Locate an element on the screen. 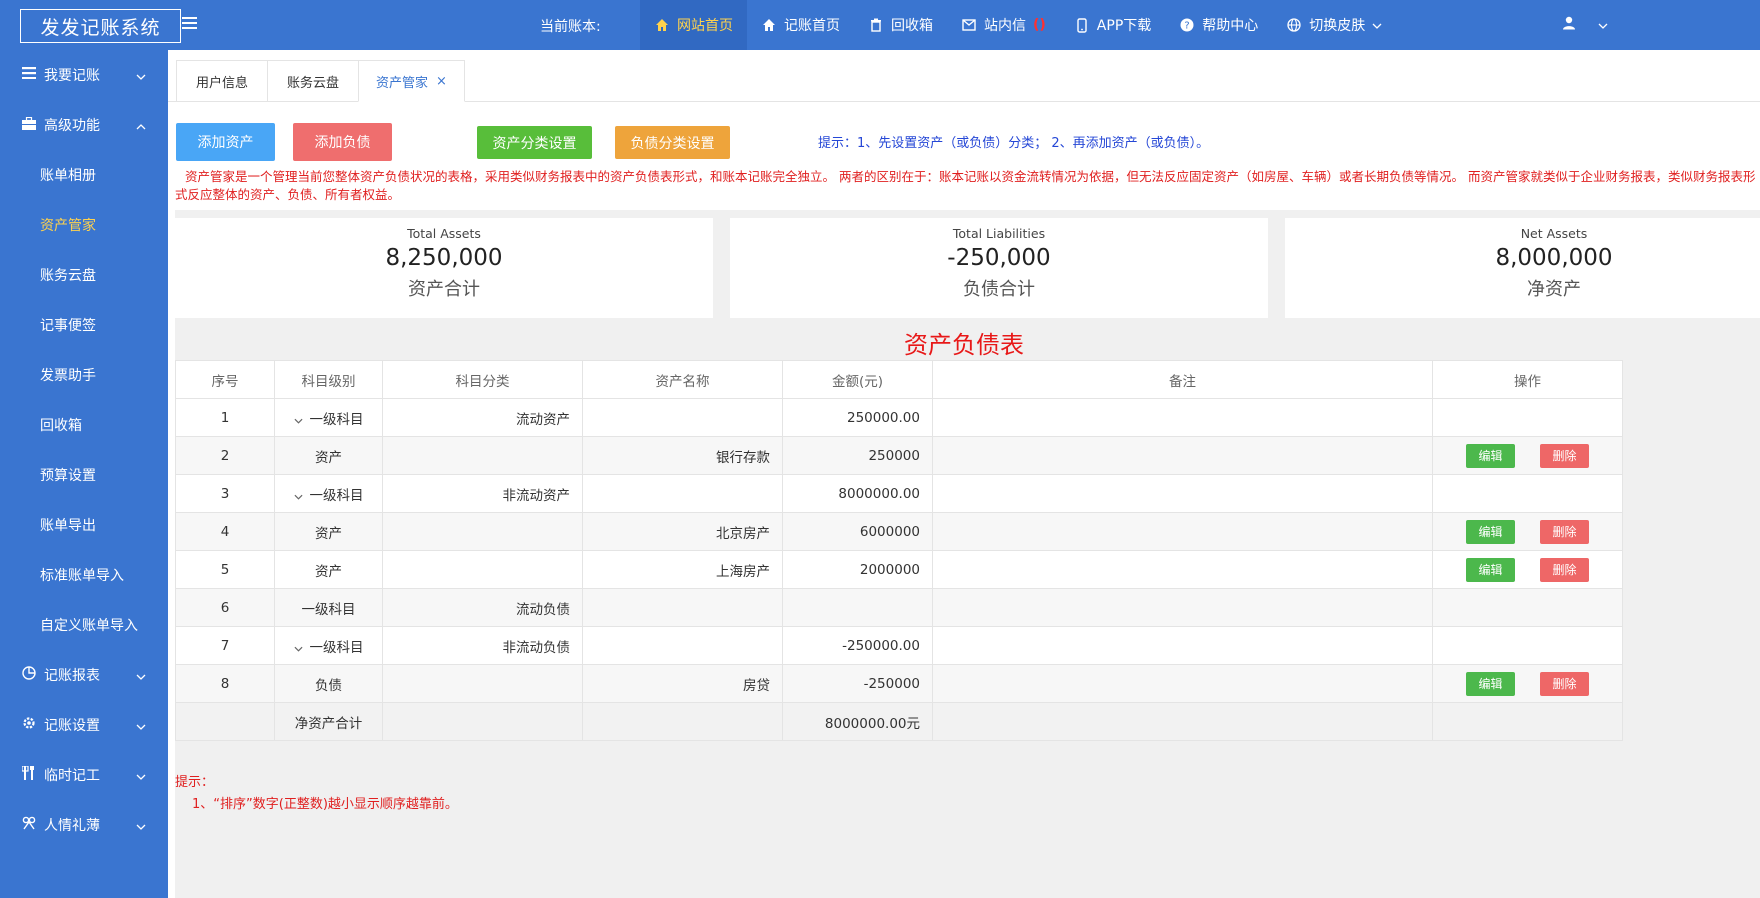  sidebar-sub-export: 账单导出 is located at coordinates (84, 525).